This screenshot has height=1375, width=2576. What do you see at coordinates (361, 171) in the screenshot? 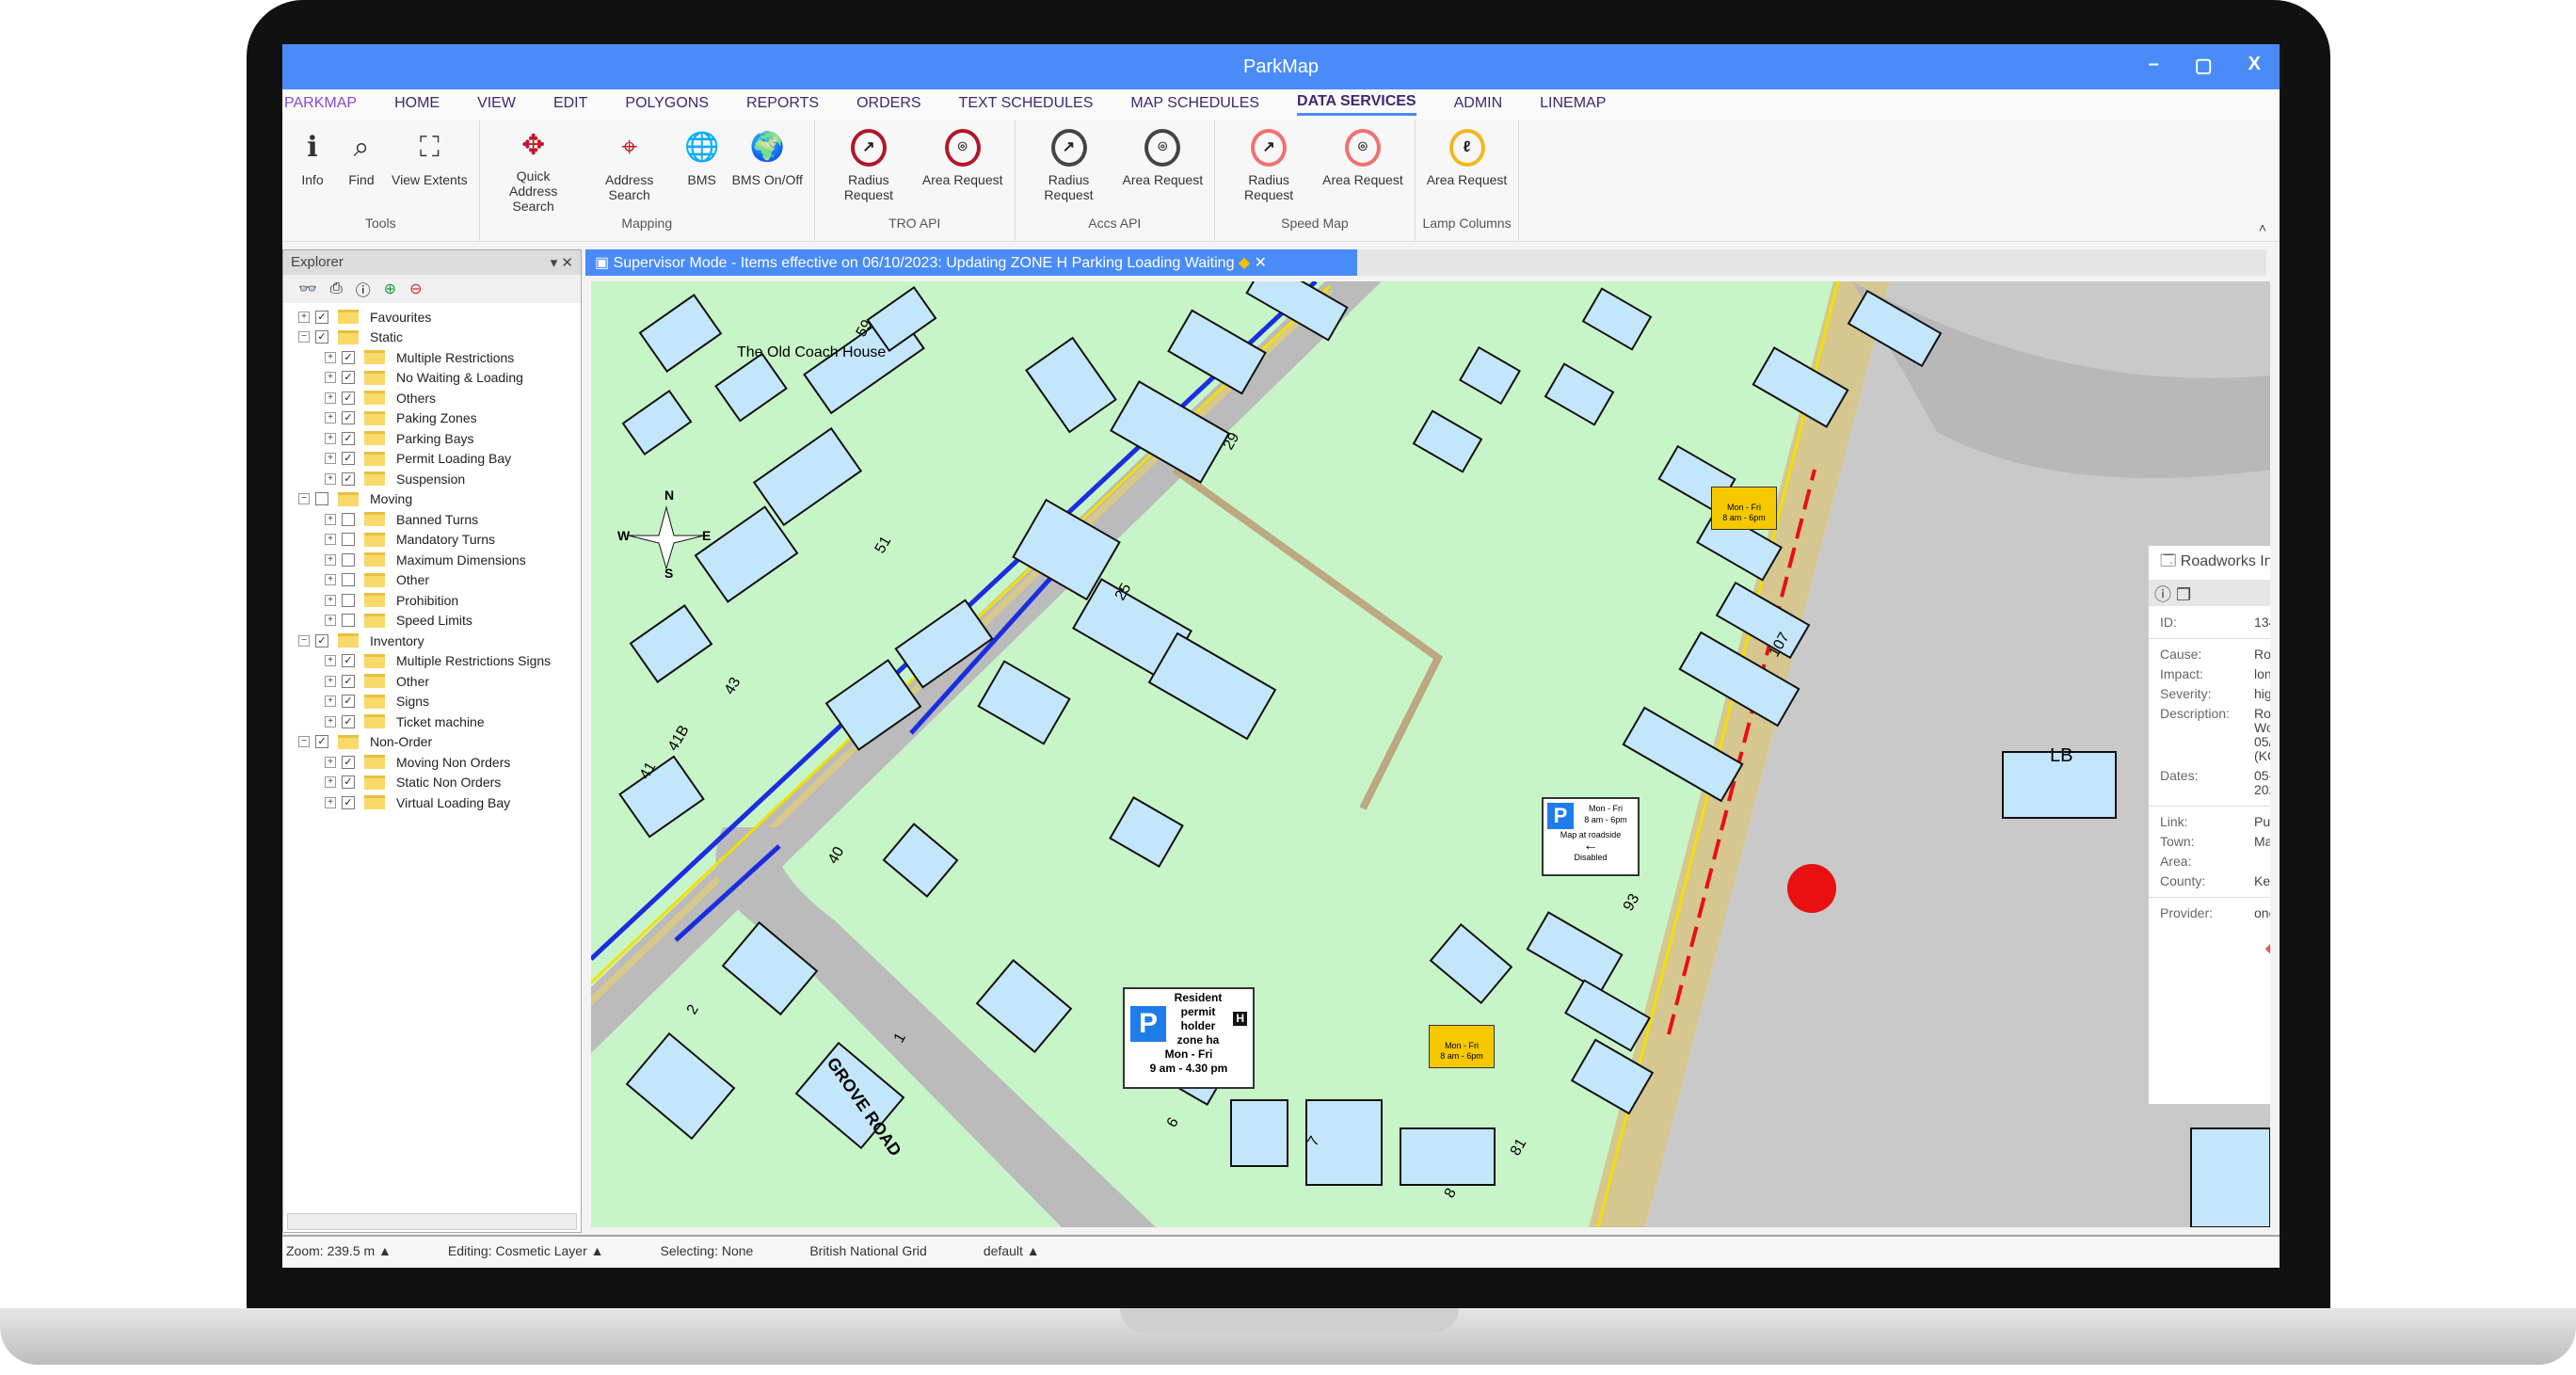
I see `ribbon-button: ⌕ Find` at bounding box center [361, 171].